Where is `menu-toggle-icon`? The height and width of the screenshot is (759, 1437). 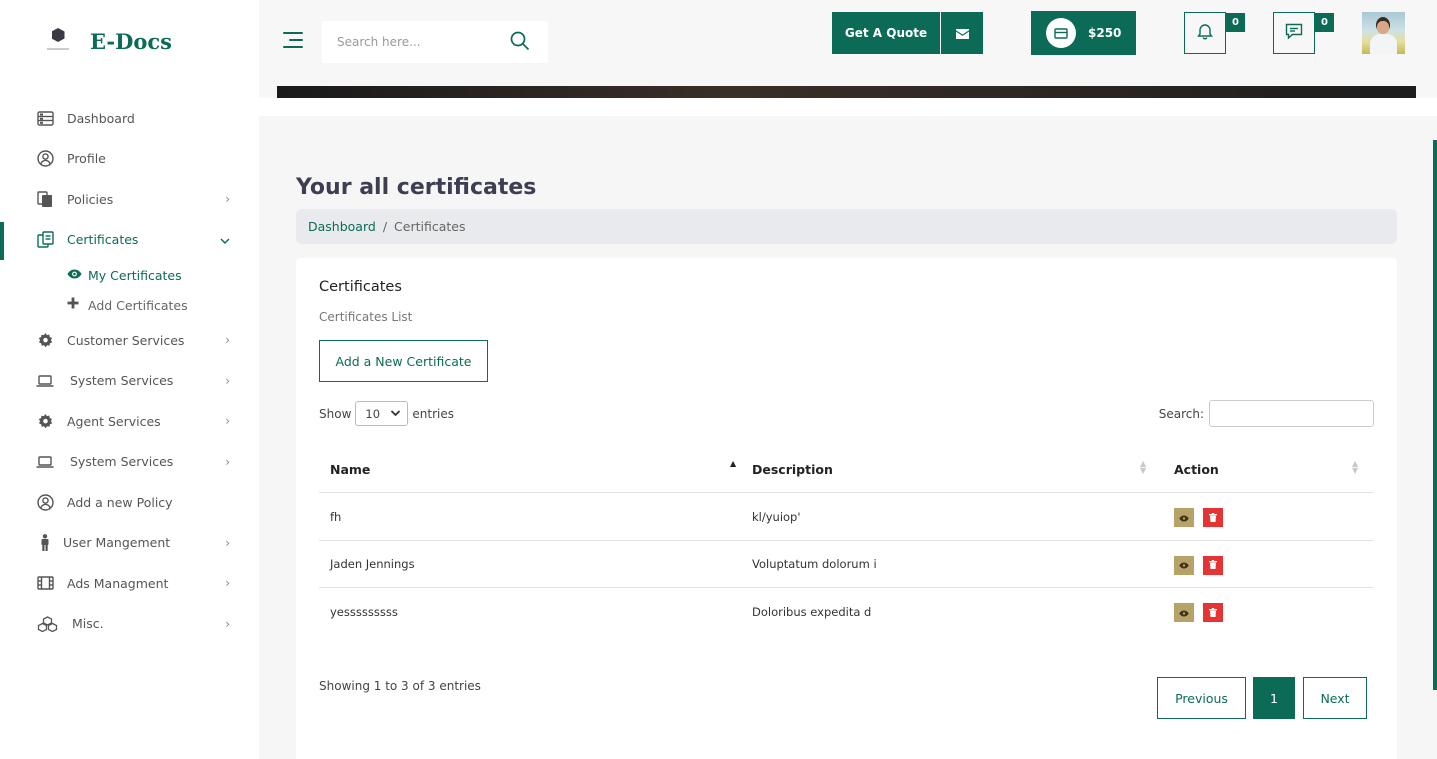
menu-toggle-icon is located at coordinates (293, 40).